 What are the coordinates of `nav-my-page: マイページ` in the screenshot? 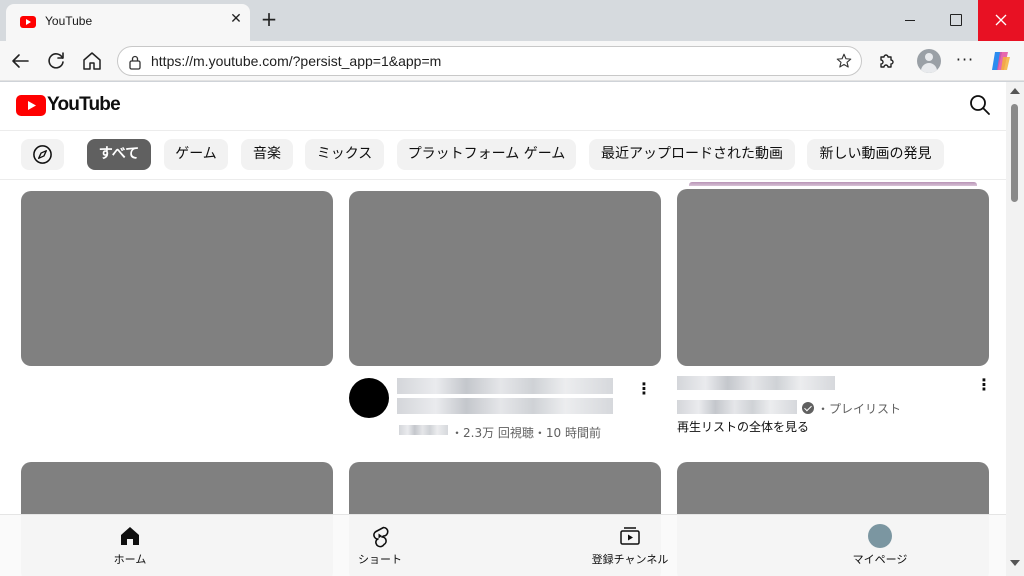 It's located at (880, 545).